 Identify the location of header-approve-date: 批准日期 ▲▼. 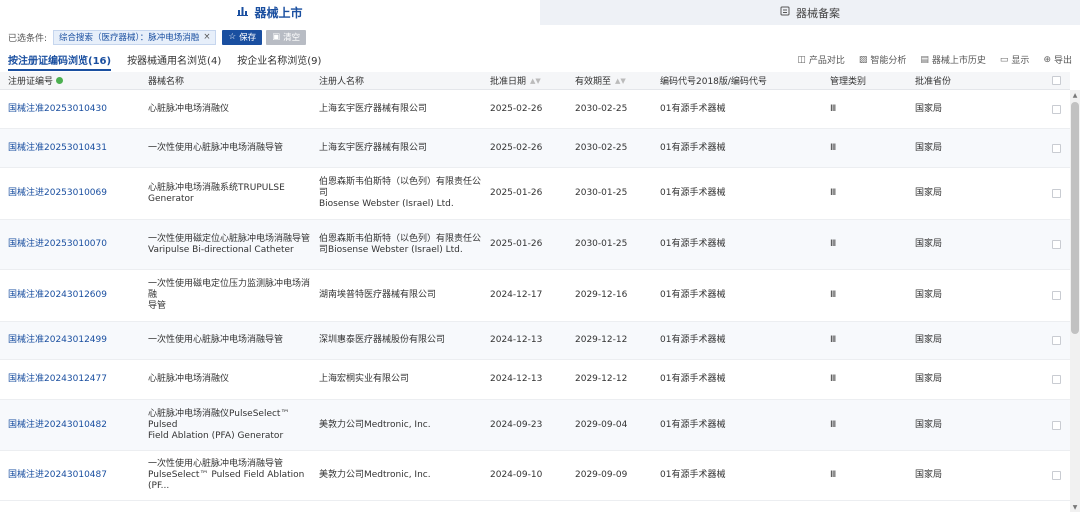
(515, 81).